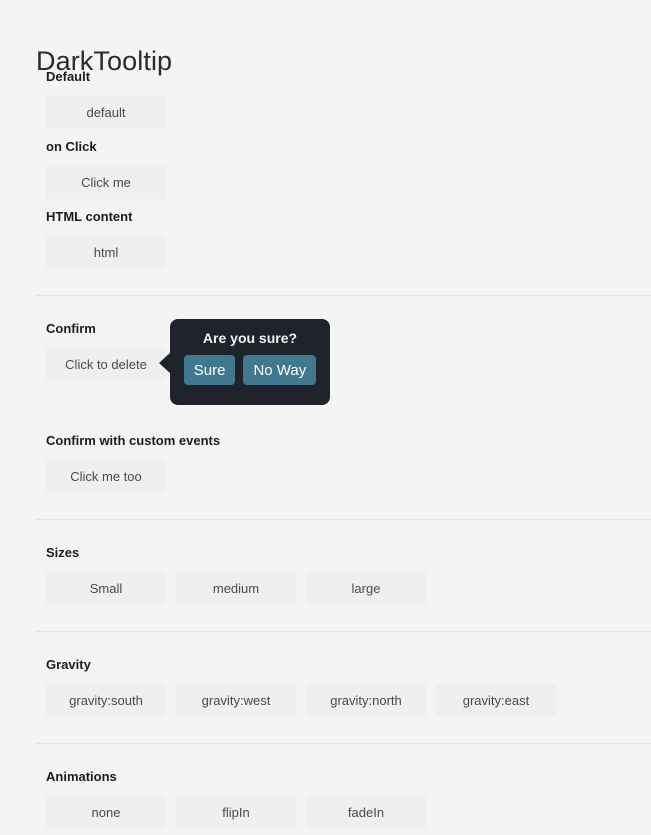 The width and height of the screenshot is (651, 835). What do you see at coordinates (496, 700) in the screenshot?
I see `tooltip-demo-button-gravity-east: gravity:east` at bounding box center [496, 700].